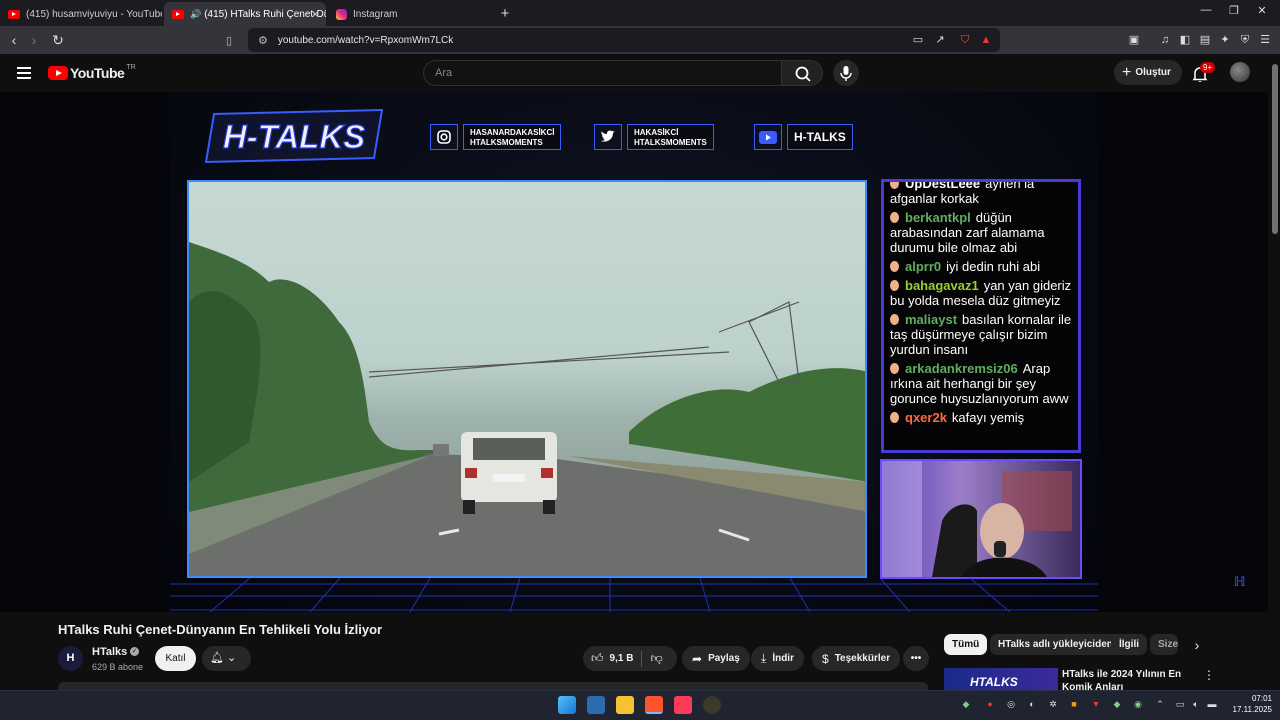 The width and height of the screenshot is (1280, 720). What do you see at coordinates (1196, 704) in the screenshot?
I see `volume-icon: 🔈︎` at bounding box center [1196, 704].